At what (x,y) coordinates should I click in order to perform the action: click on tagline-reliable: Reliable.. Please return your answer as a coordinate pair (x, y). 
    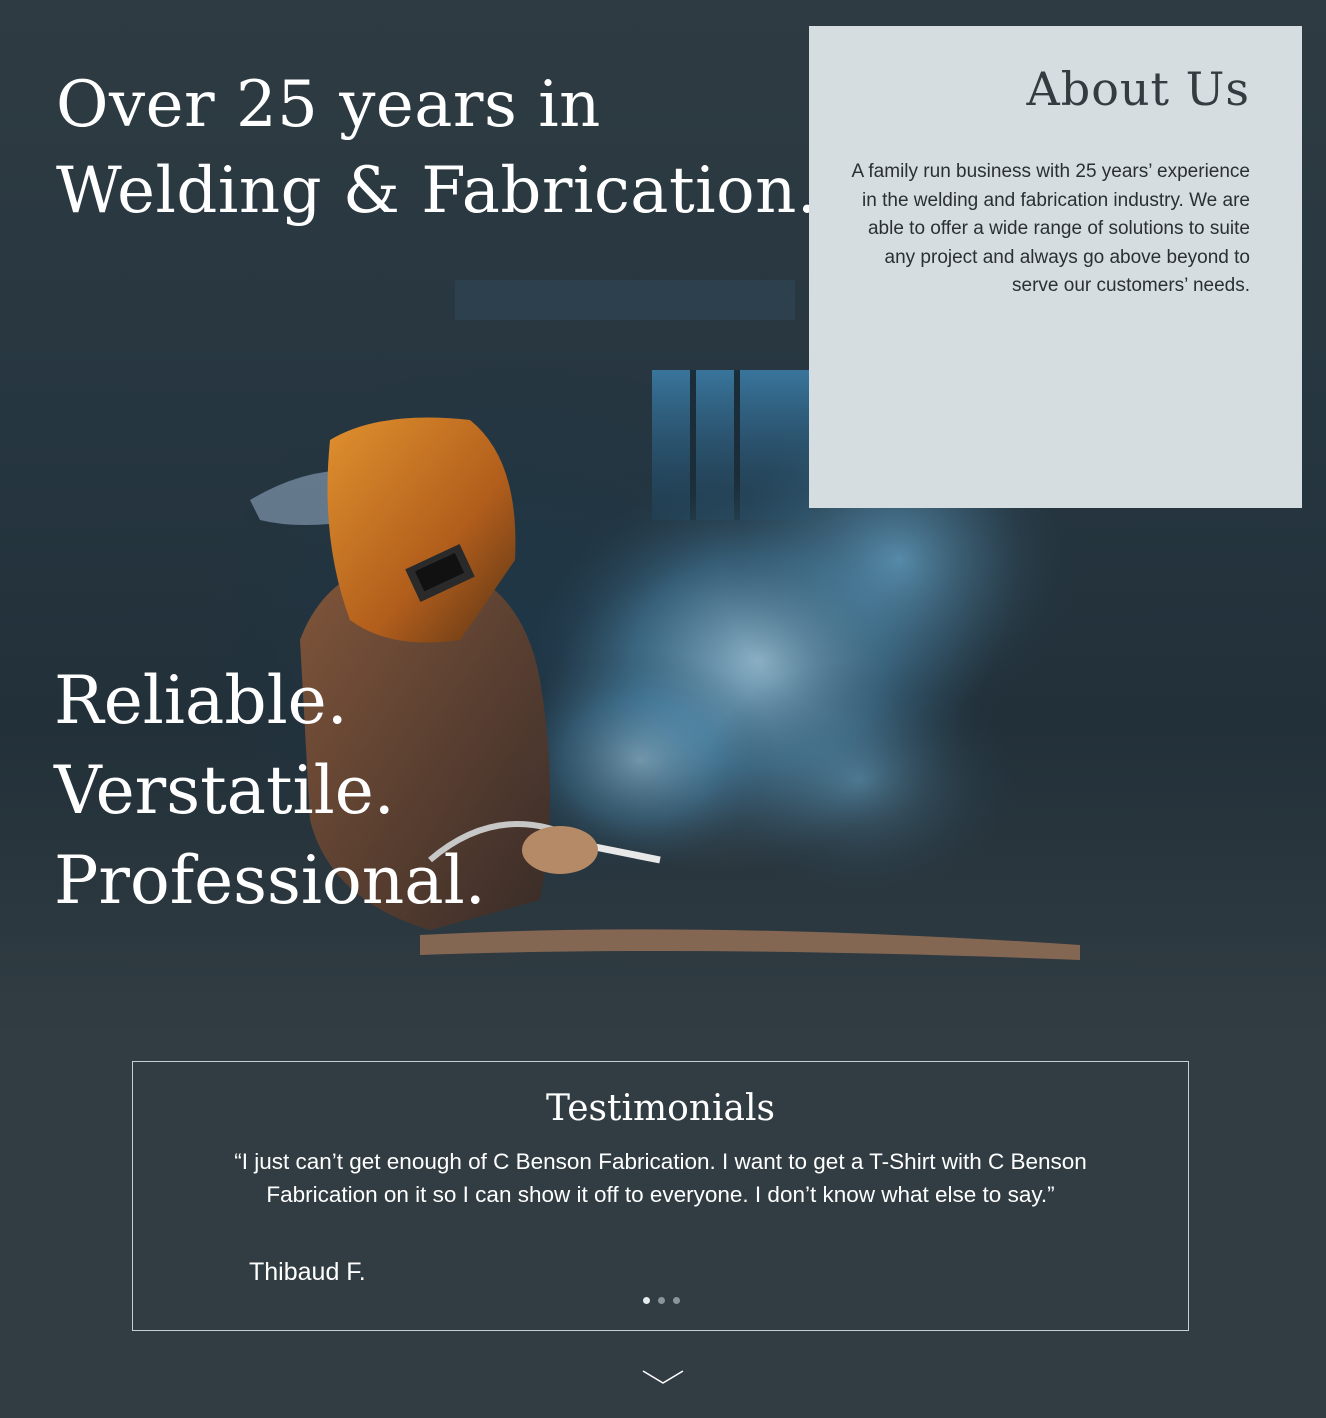
    Looking at the image, I should click on (201, 700).